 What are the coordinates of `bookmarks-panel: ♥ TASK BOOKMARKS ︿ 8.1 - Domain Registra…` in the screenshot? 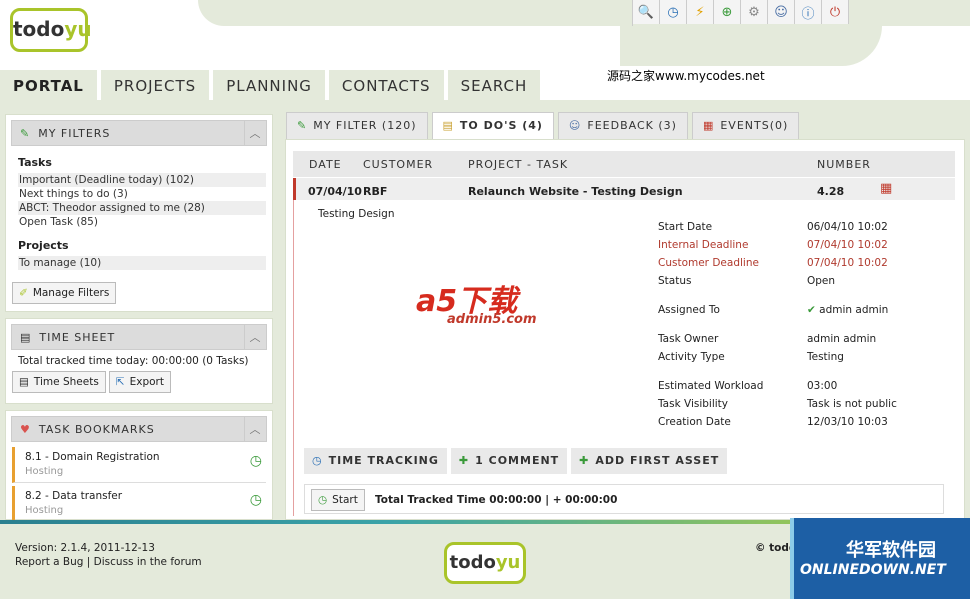 It's located at (139, 466).